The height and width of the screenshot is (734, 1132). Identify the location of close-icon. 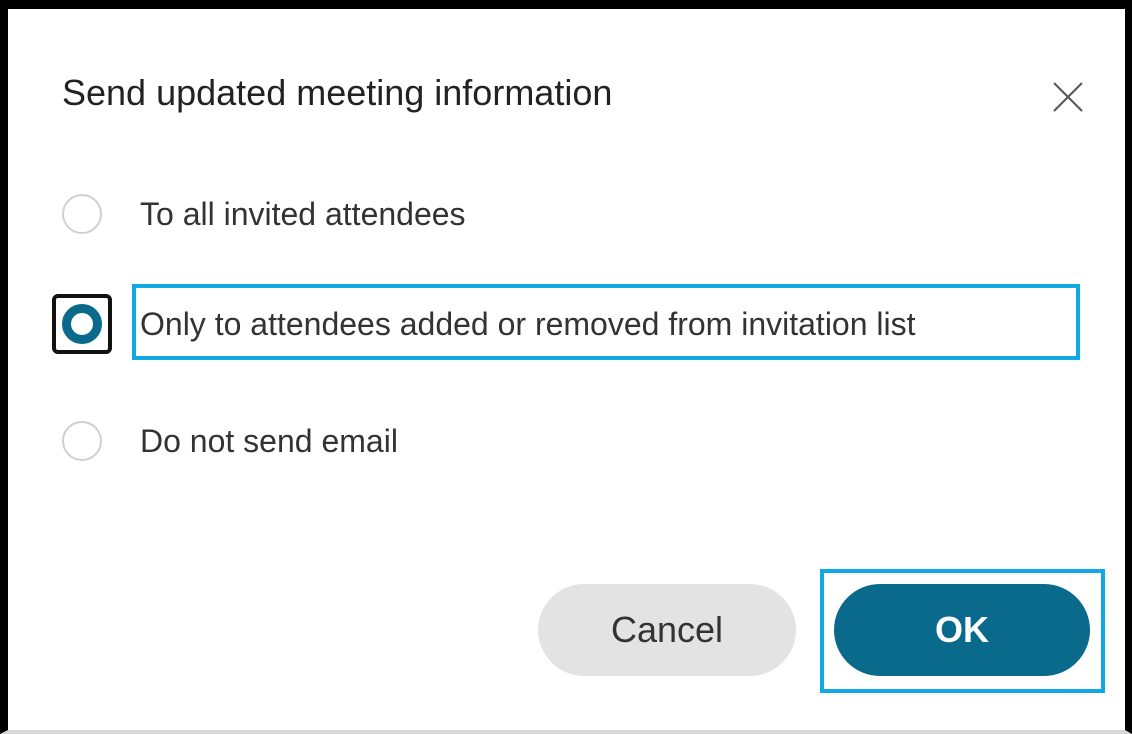
(1068, 97).